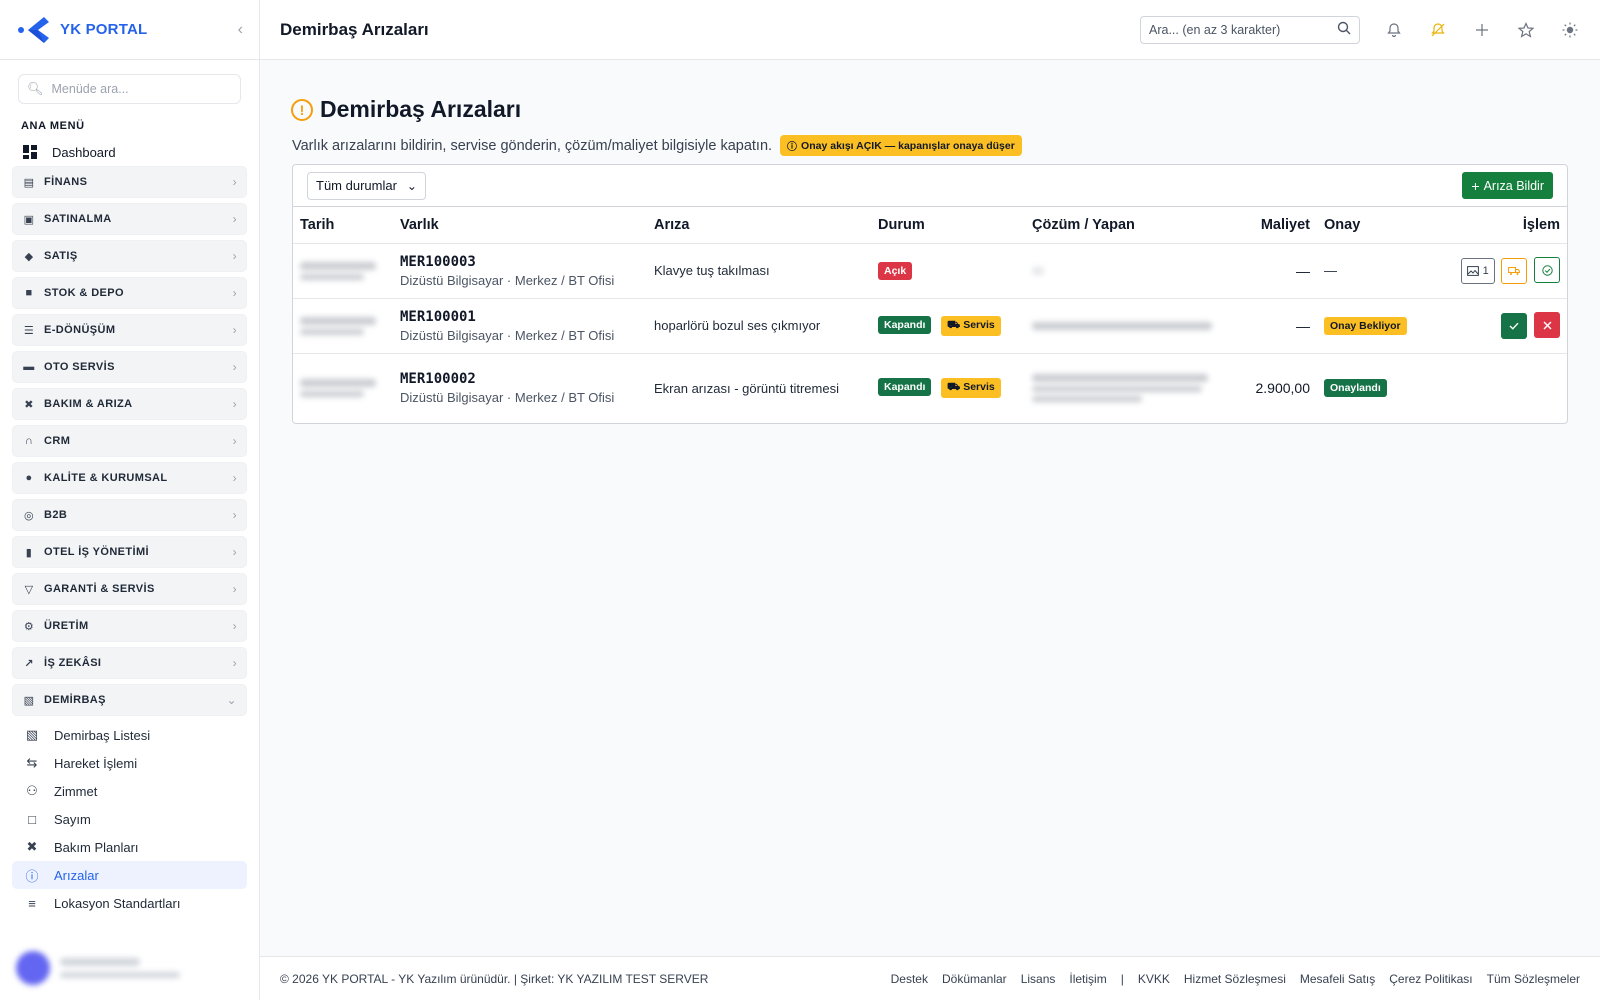 This screenshot has height=1000, width=1600. Describe the element at coordinates (520, 317) in the screenshot. I see `asset-code: MER100001` at that location.